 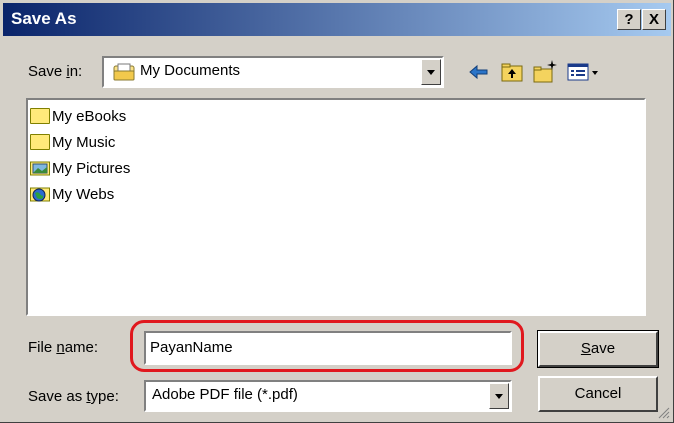 I want to click on file-name-label: File name:, so click(x=63, y=347).